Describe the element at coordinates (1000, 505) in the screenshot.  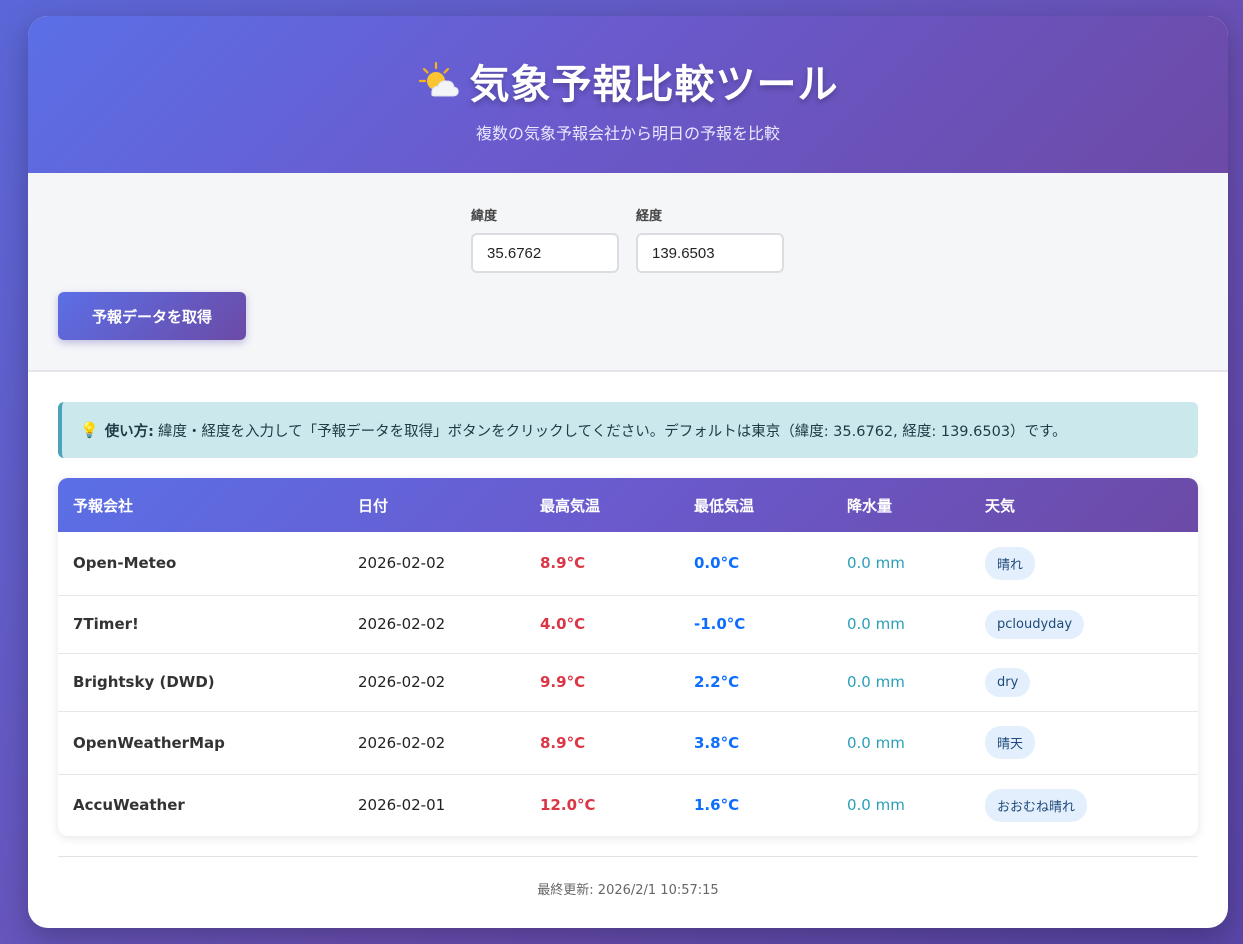
I see `header-weather: 天気` at that location.